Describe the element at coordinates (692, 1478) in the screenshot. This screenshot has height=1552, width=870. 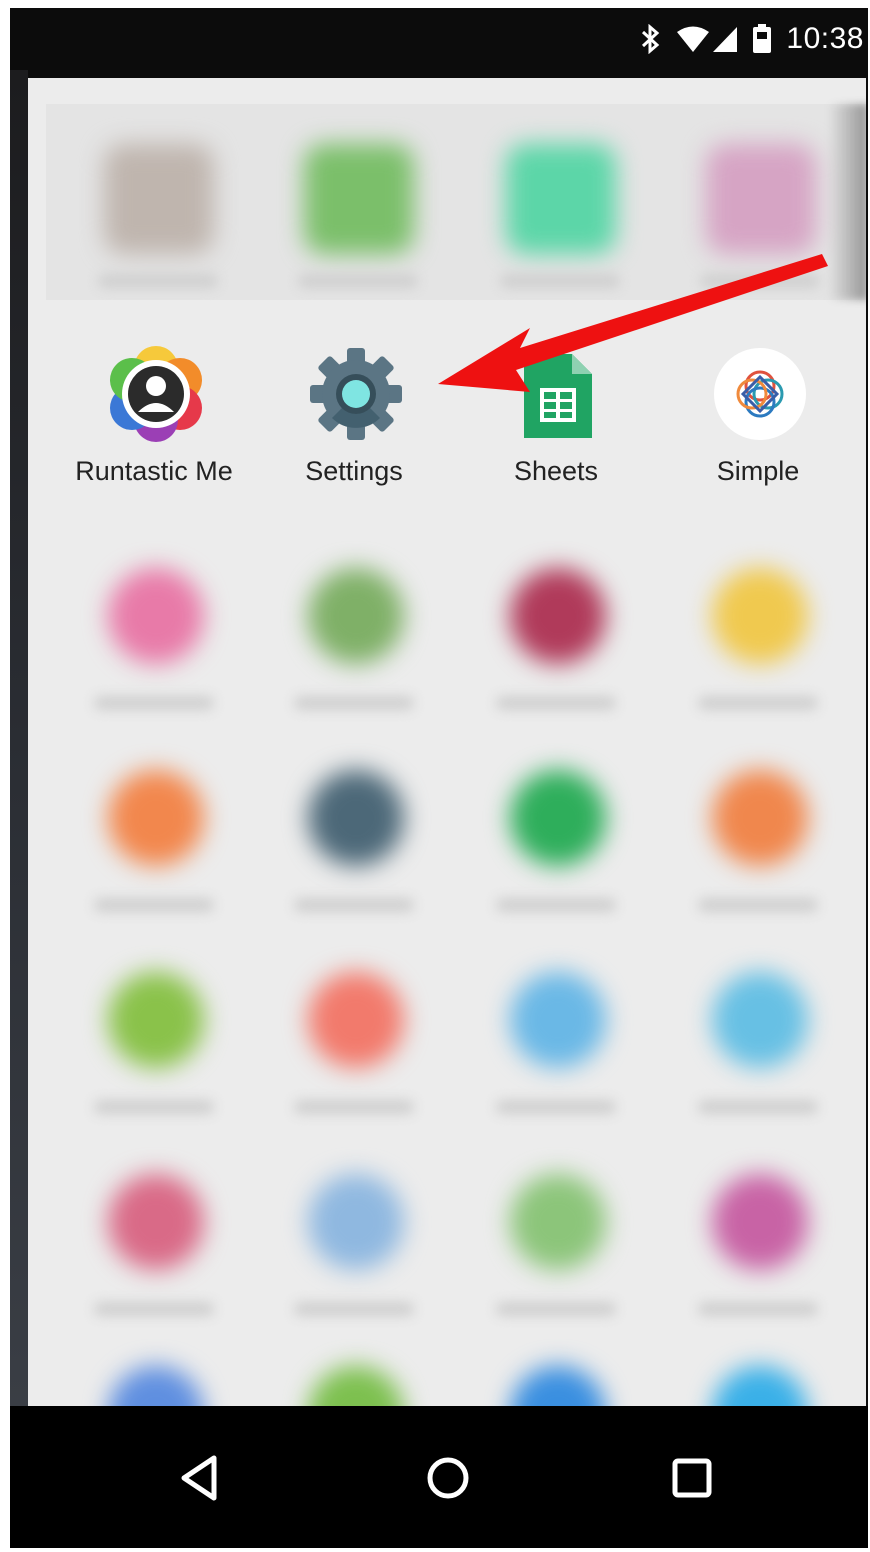
I see `recents-icon` at that location.